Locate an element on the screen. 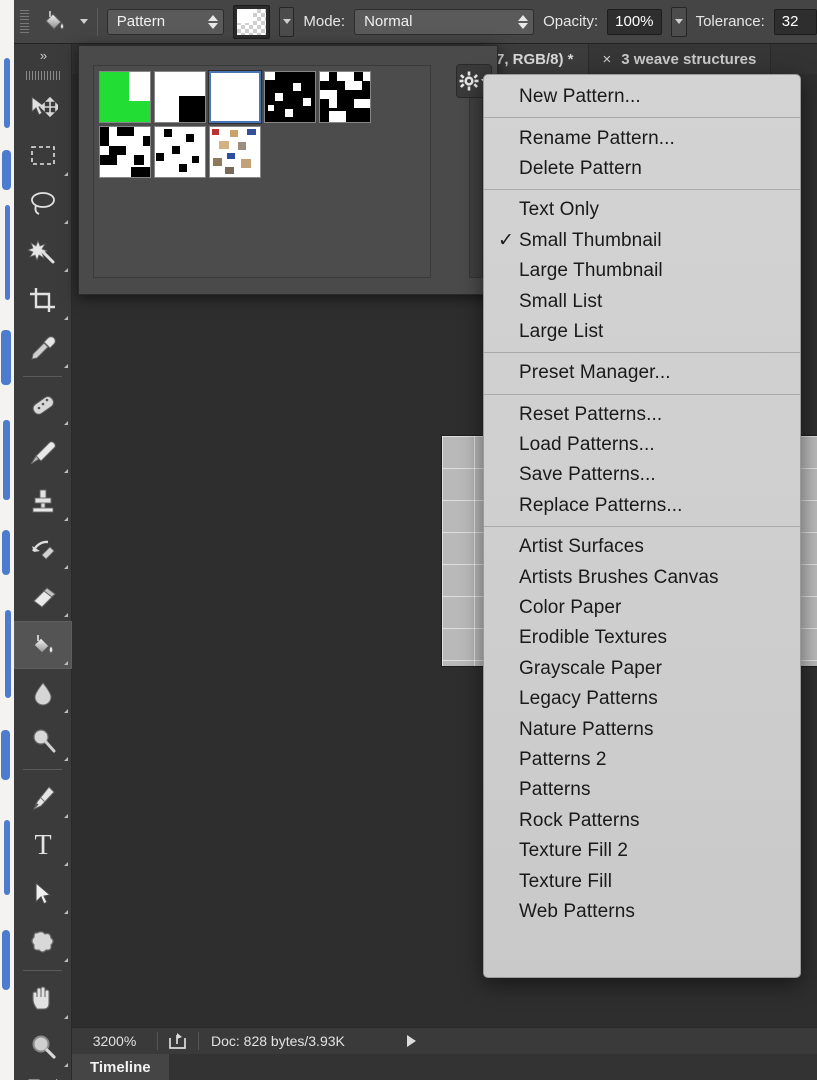 This screenshot has height=1080, width=817. menu-item-label: Erodible Textures is located at coordinates (593, 638).